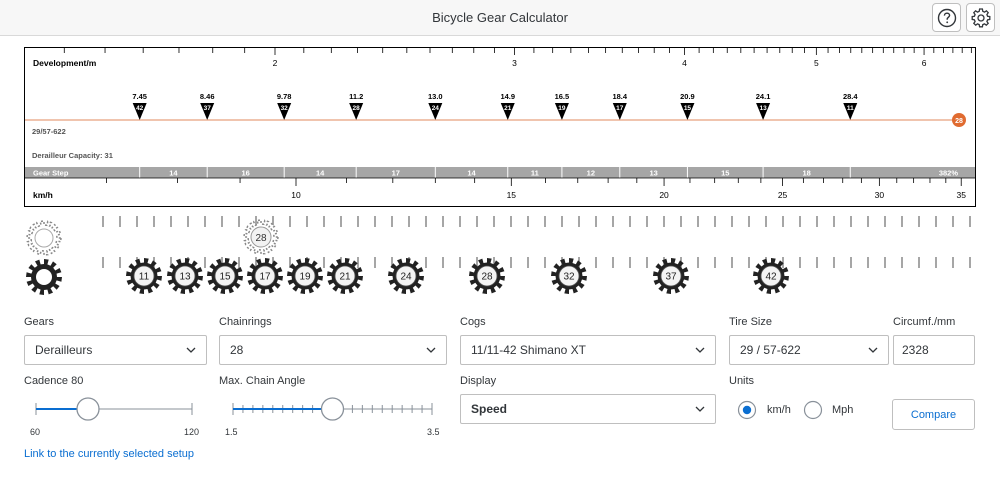 The height and width of the screenshot is (480, 1000). I want to click on bottom-tick-label: 10, so click(296, 195).